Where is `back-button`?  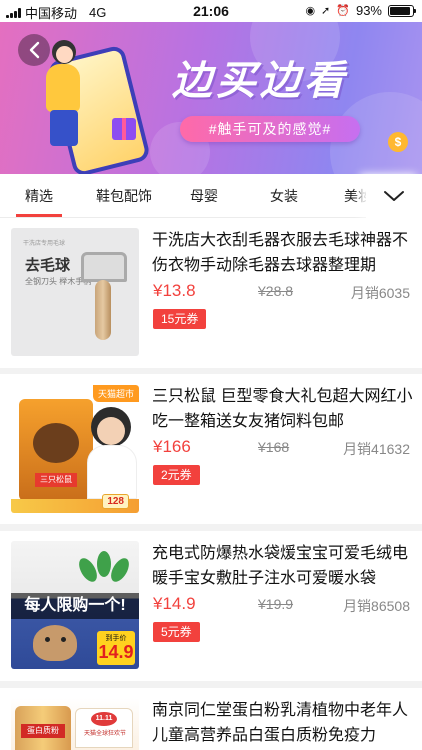
back-button is located at coordinates (34, 50).